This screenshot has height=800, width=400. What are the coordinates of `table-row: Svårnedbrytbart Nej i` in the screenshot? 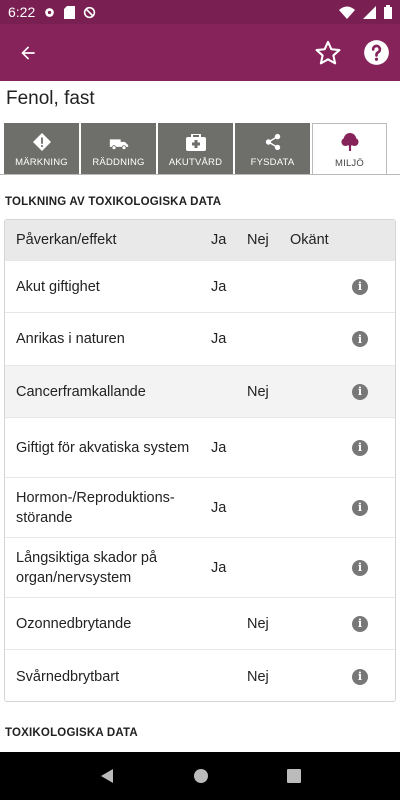 It's located at (200, 675).